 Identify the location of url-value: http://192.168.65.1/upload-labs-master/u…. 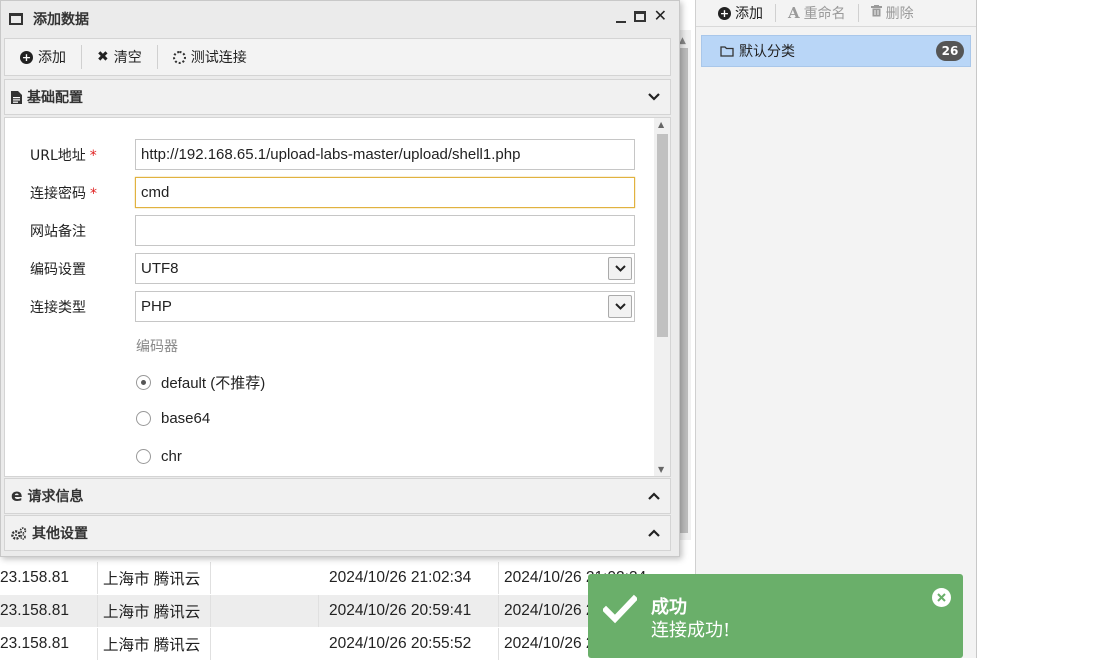
(331, 154).